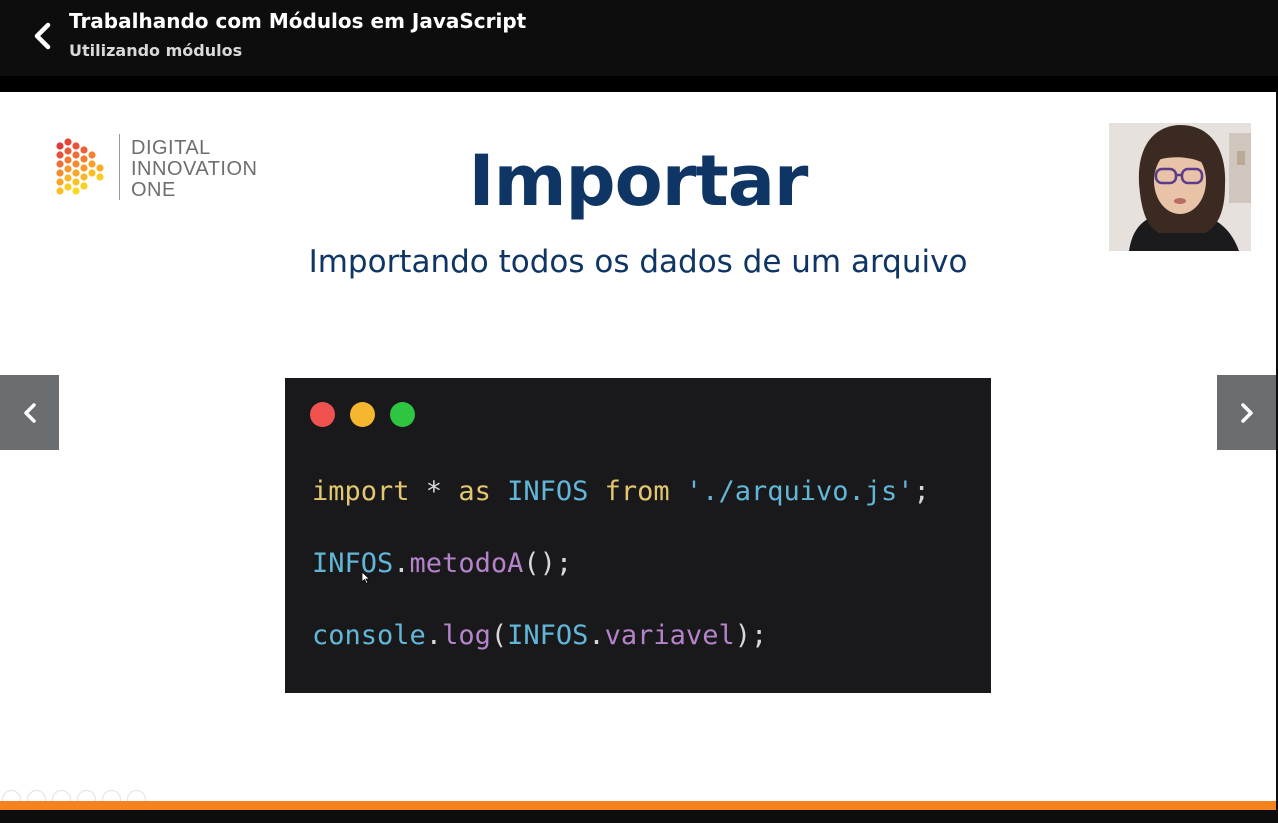  What do you see at coordinates (548, 563) in the screenshot?
I see `code-punctuation: ();` at bounding box center [548, 563].